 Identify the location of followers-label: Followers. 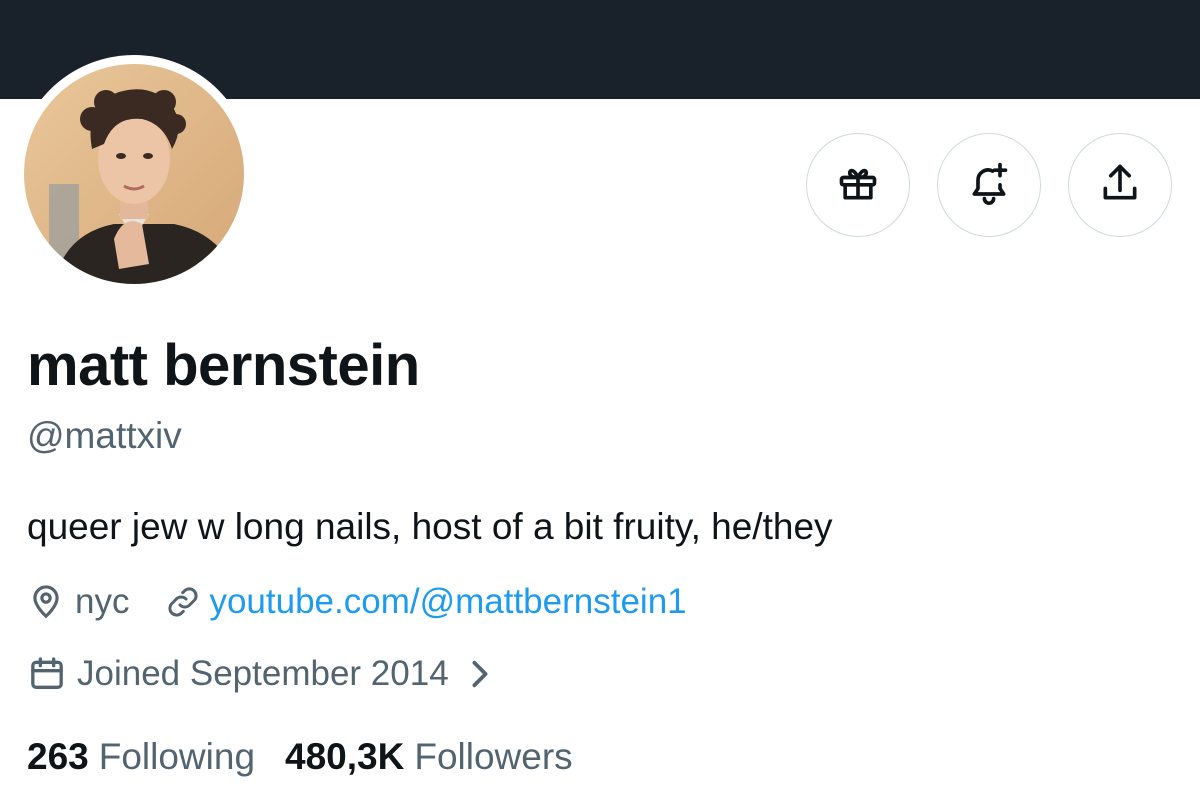
(493, 756).